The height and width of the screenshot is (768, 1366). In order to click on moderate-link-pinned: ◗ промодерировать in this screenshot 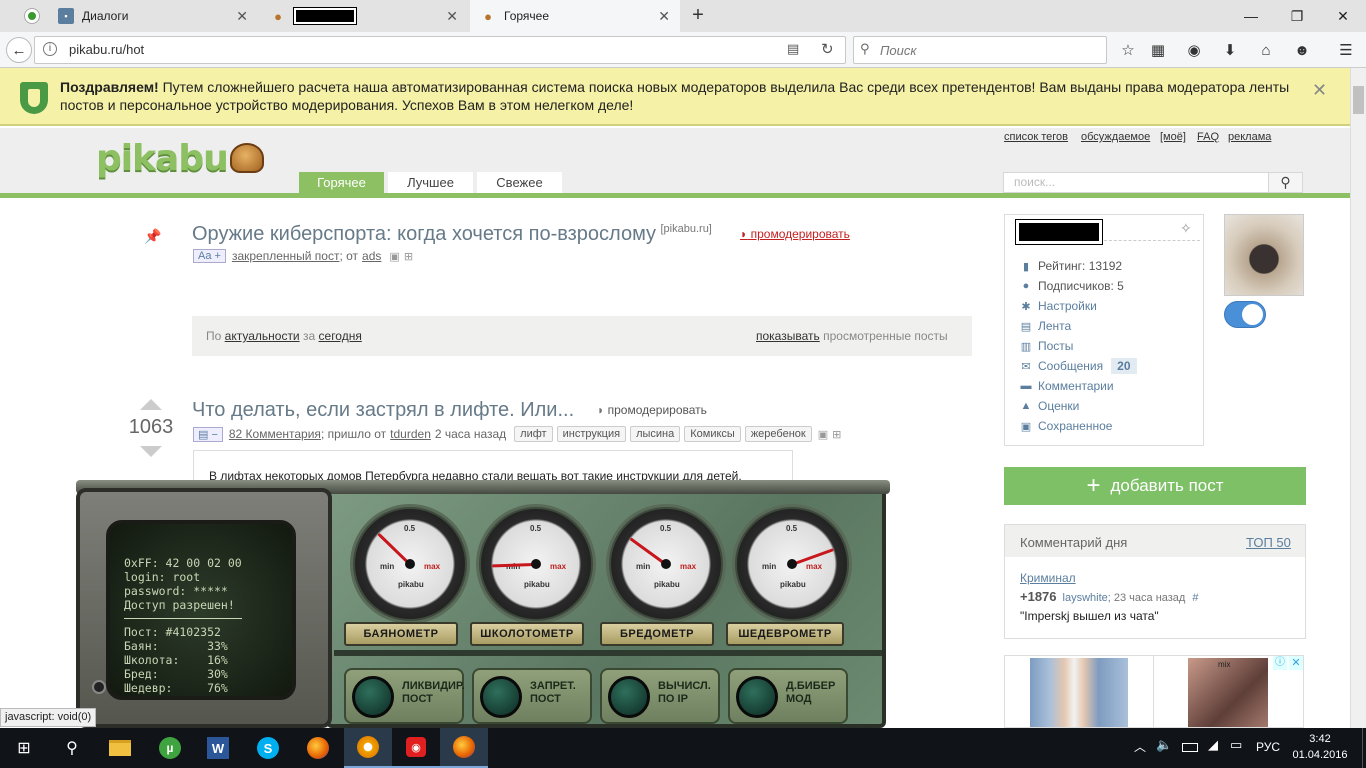, I will do `click(795, 234)`.